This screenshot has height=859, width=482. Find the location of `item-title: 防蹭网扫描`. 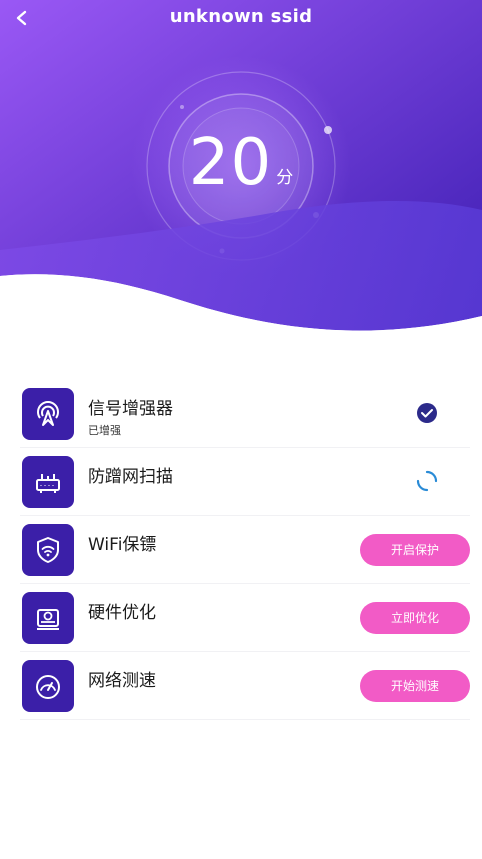

item-title: 防蹭网扫描 is located at coordinates (130, 477).